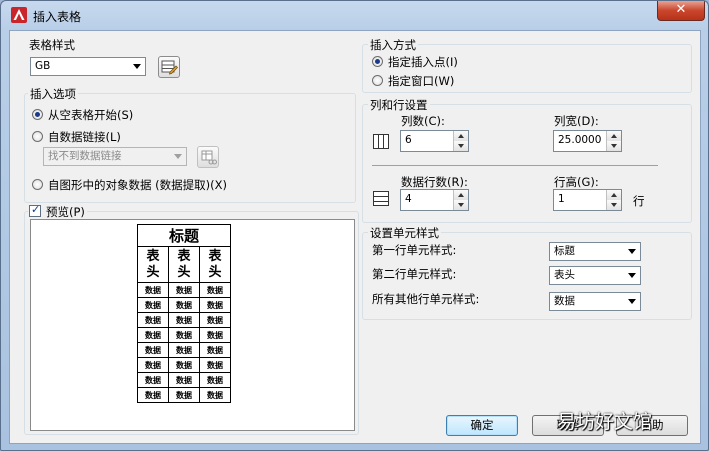  I want to click on radio-datalink-label: 自数据链接(L), so click(84, 137).